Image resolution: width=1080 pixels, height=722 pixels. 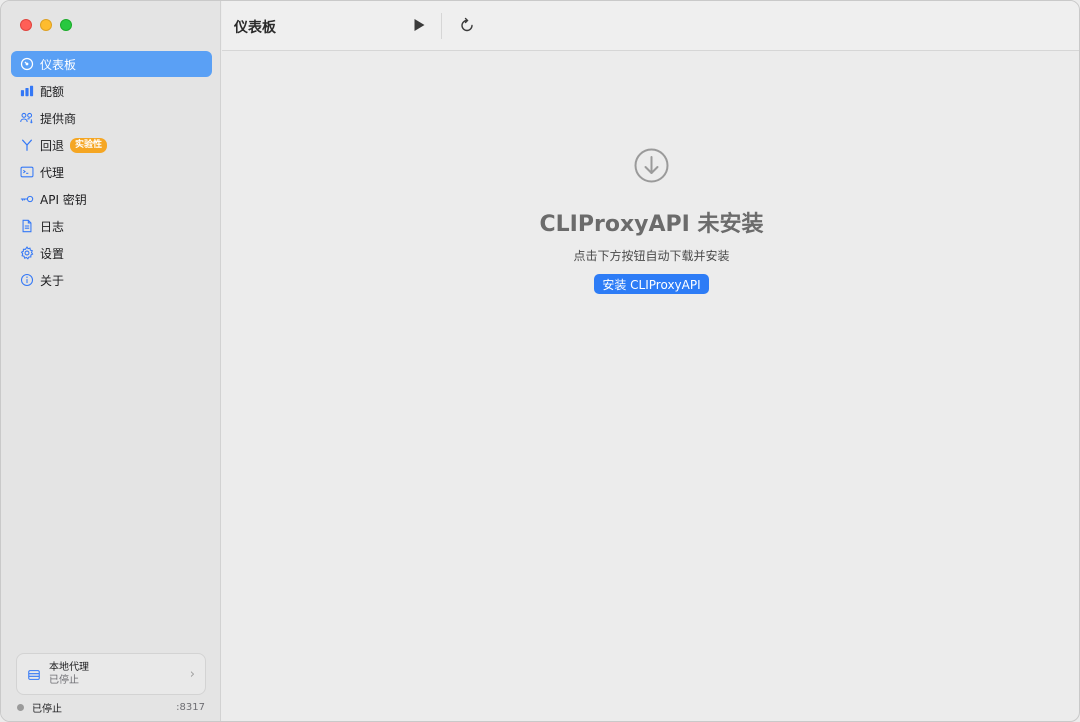 I want to click on local-proxy-card: 本地代理 已停止 ›, so click(x=111, y=674).